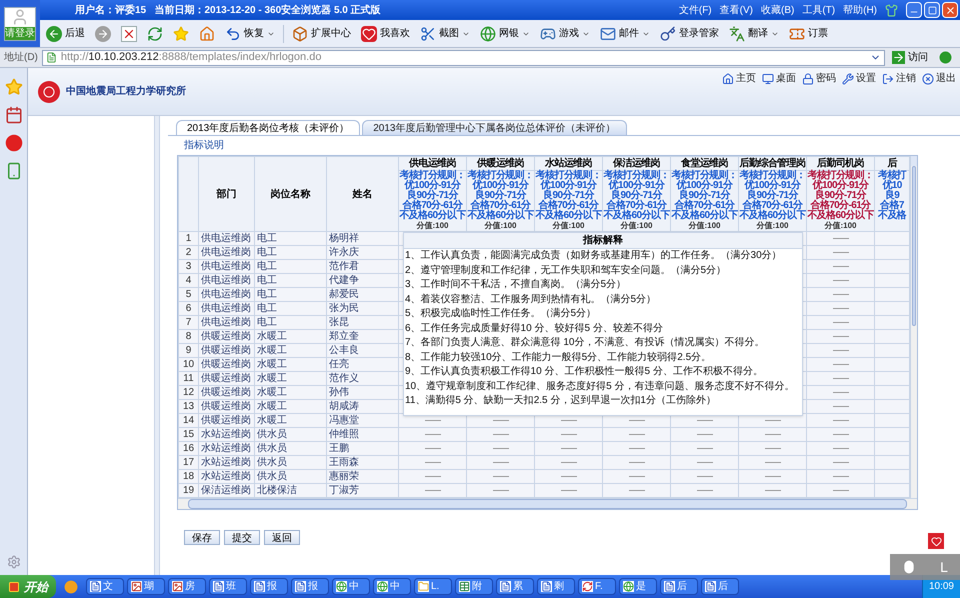 The width and height of the screenshot is (960, 598). What do you see at coordinates (463, 58) in the screenshot?
I see `address-field: http://10.10.203.212:8888/templates/index/hrlogon.do` at bounding box center [463, 58].